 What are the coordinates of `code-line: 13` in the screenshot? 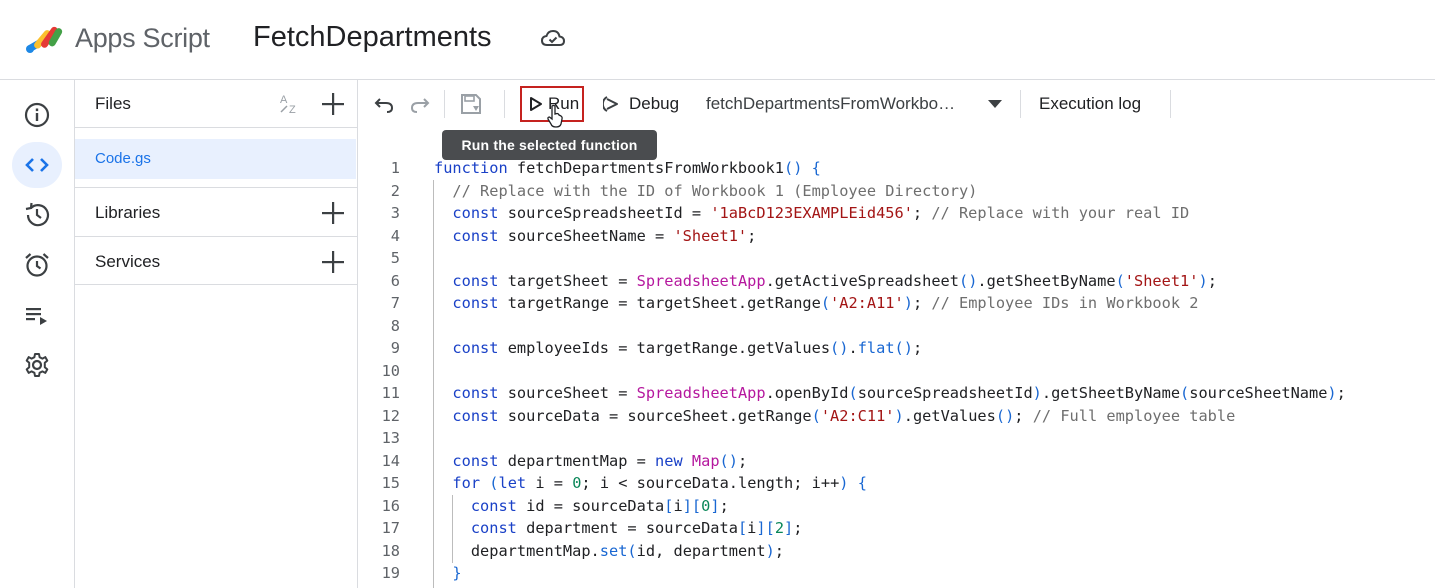 It's located at (896, 440).